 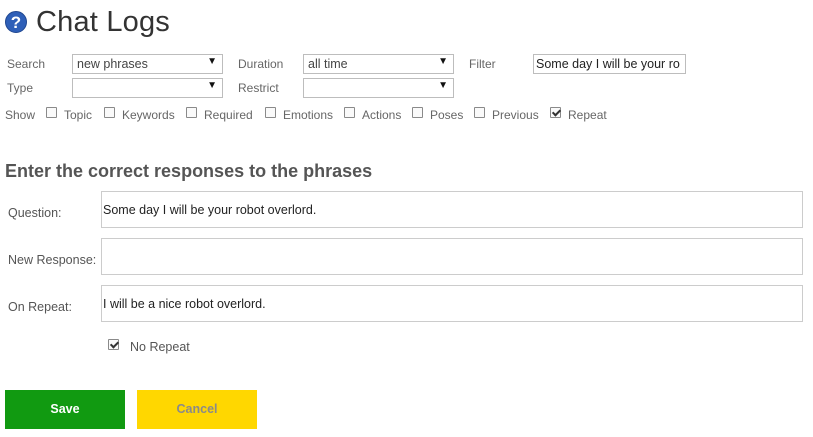 I want to click on keywords-checkbox, so click(x=109, y=112).